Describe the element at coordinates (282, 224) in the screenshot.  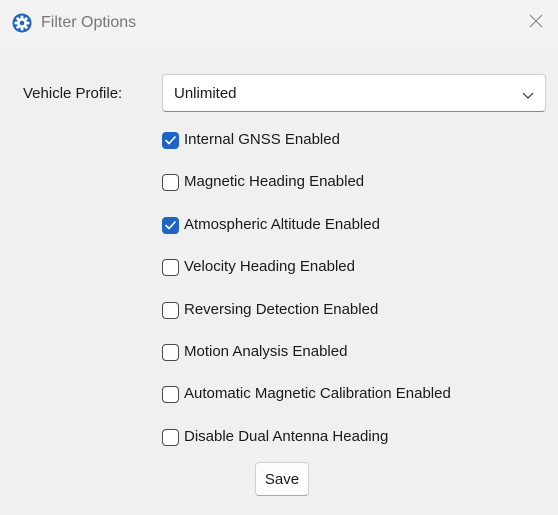
I see `option-label: Atmospheric Altitude Enabled` at that location.